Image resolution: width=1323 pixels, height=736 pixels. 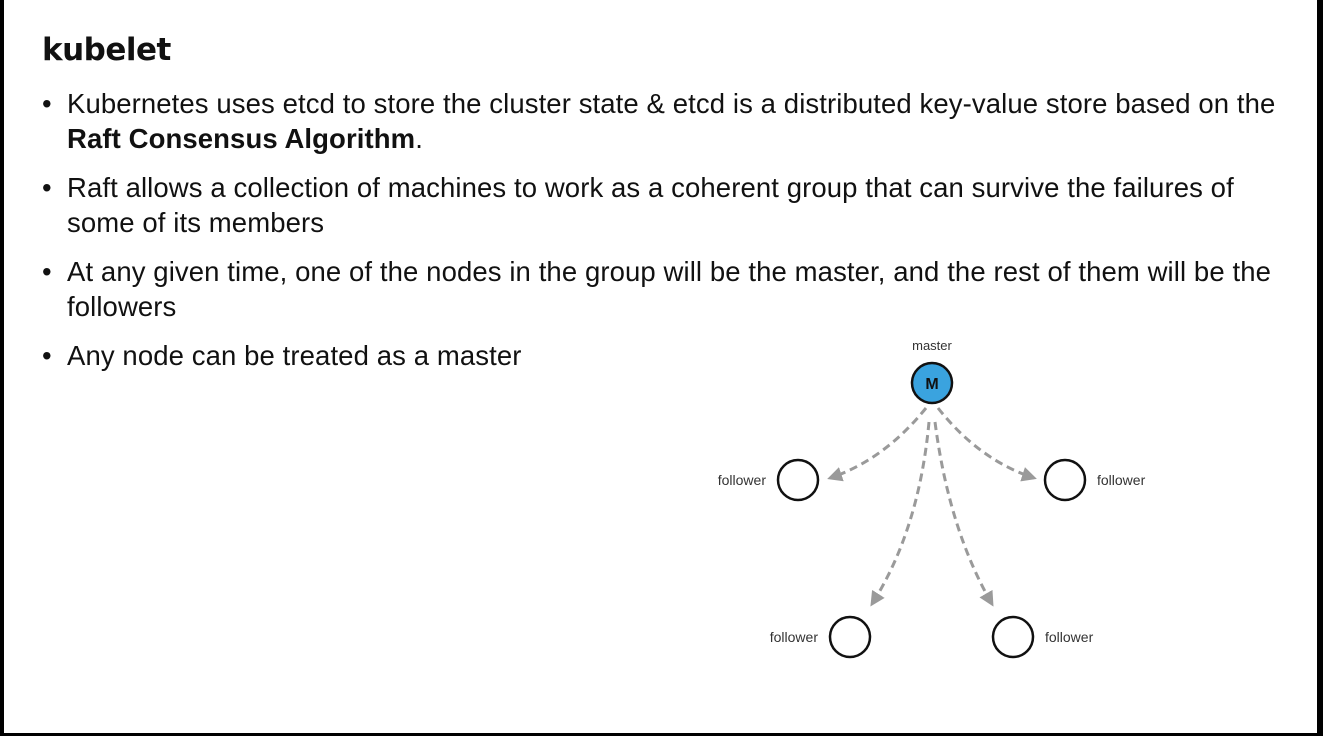 I want to click on arrow-to-follower-bottom-right, so click(x=963, y=514).